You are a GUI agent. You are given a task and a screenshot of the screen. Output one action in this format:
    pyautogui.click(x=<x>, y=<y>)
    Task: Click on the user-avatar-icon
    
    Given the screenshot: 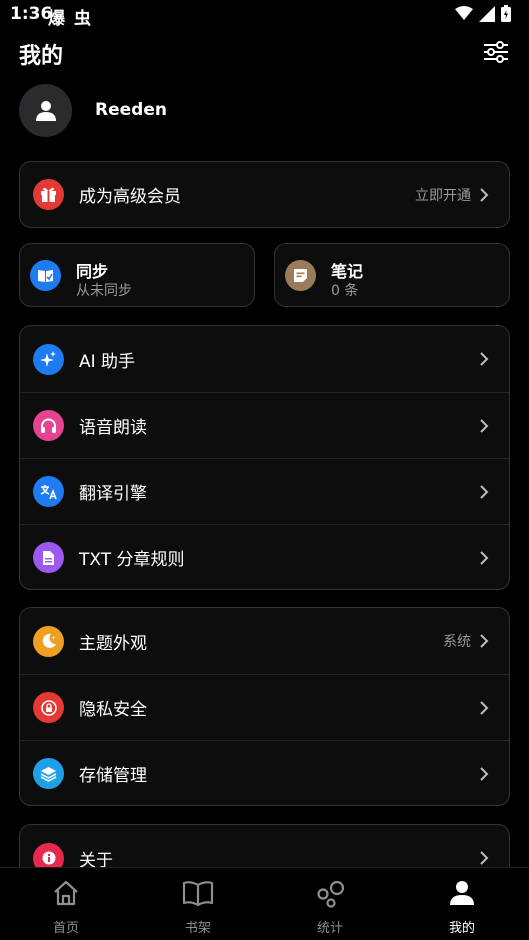 What is the action you would take?
    pyautogui.click(x=45, y=110)
    